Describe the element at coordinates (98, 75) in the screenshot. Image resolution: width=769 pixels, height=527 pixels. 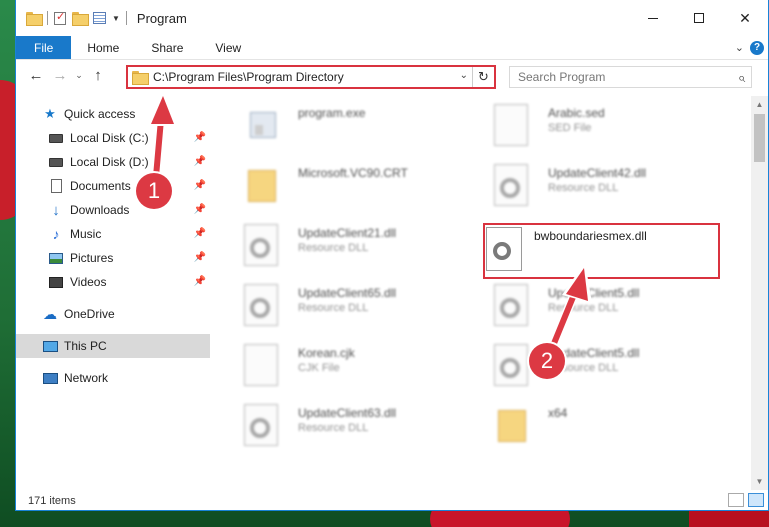
I see `up-button: ↑` at that location.